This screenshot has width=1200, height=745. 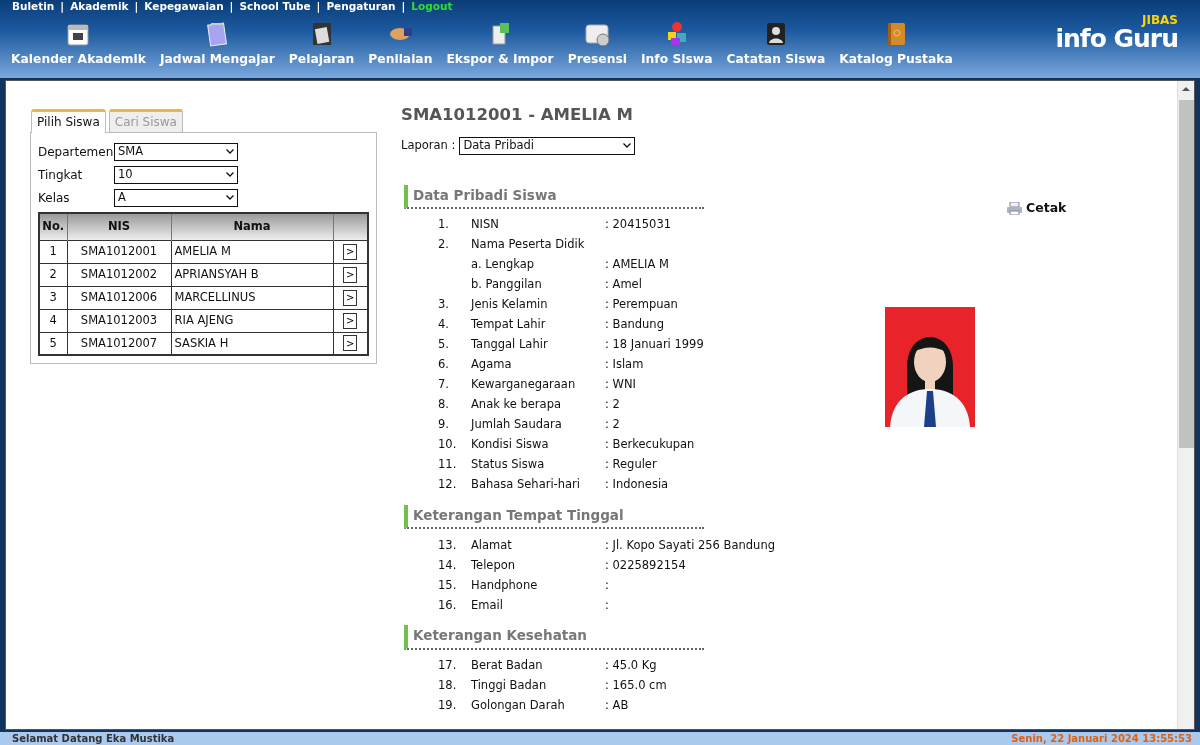 What do you see at coordinates (252, 274) in the screenshot?
I see `table-cell: APRIANSYAH B` at bounding box center [252, 274].